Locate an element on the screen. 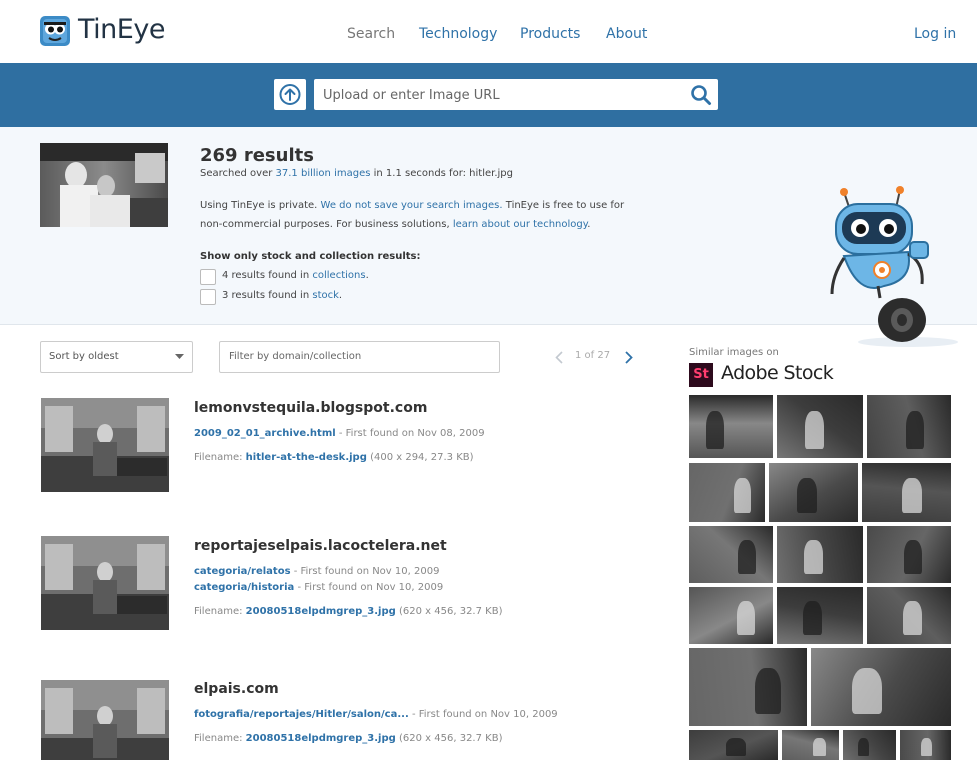 The width and height of the screenshot is (977, 760). sort-select: Sort by oldest is located at coordinates (116, 357).